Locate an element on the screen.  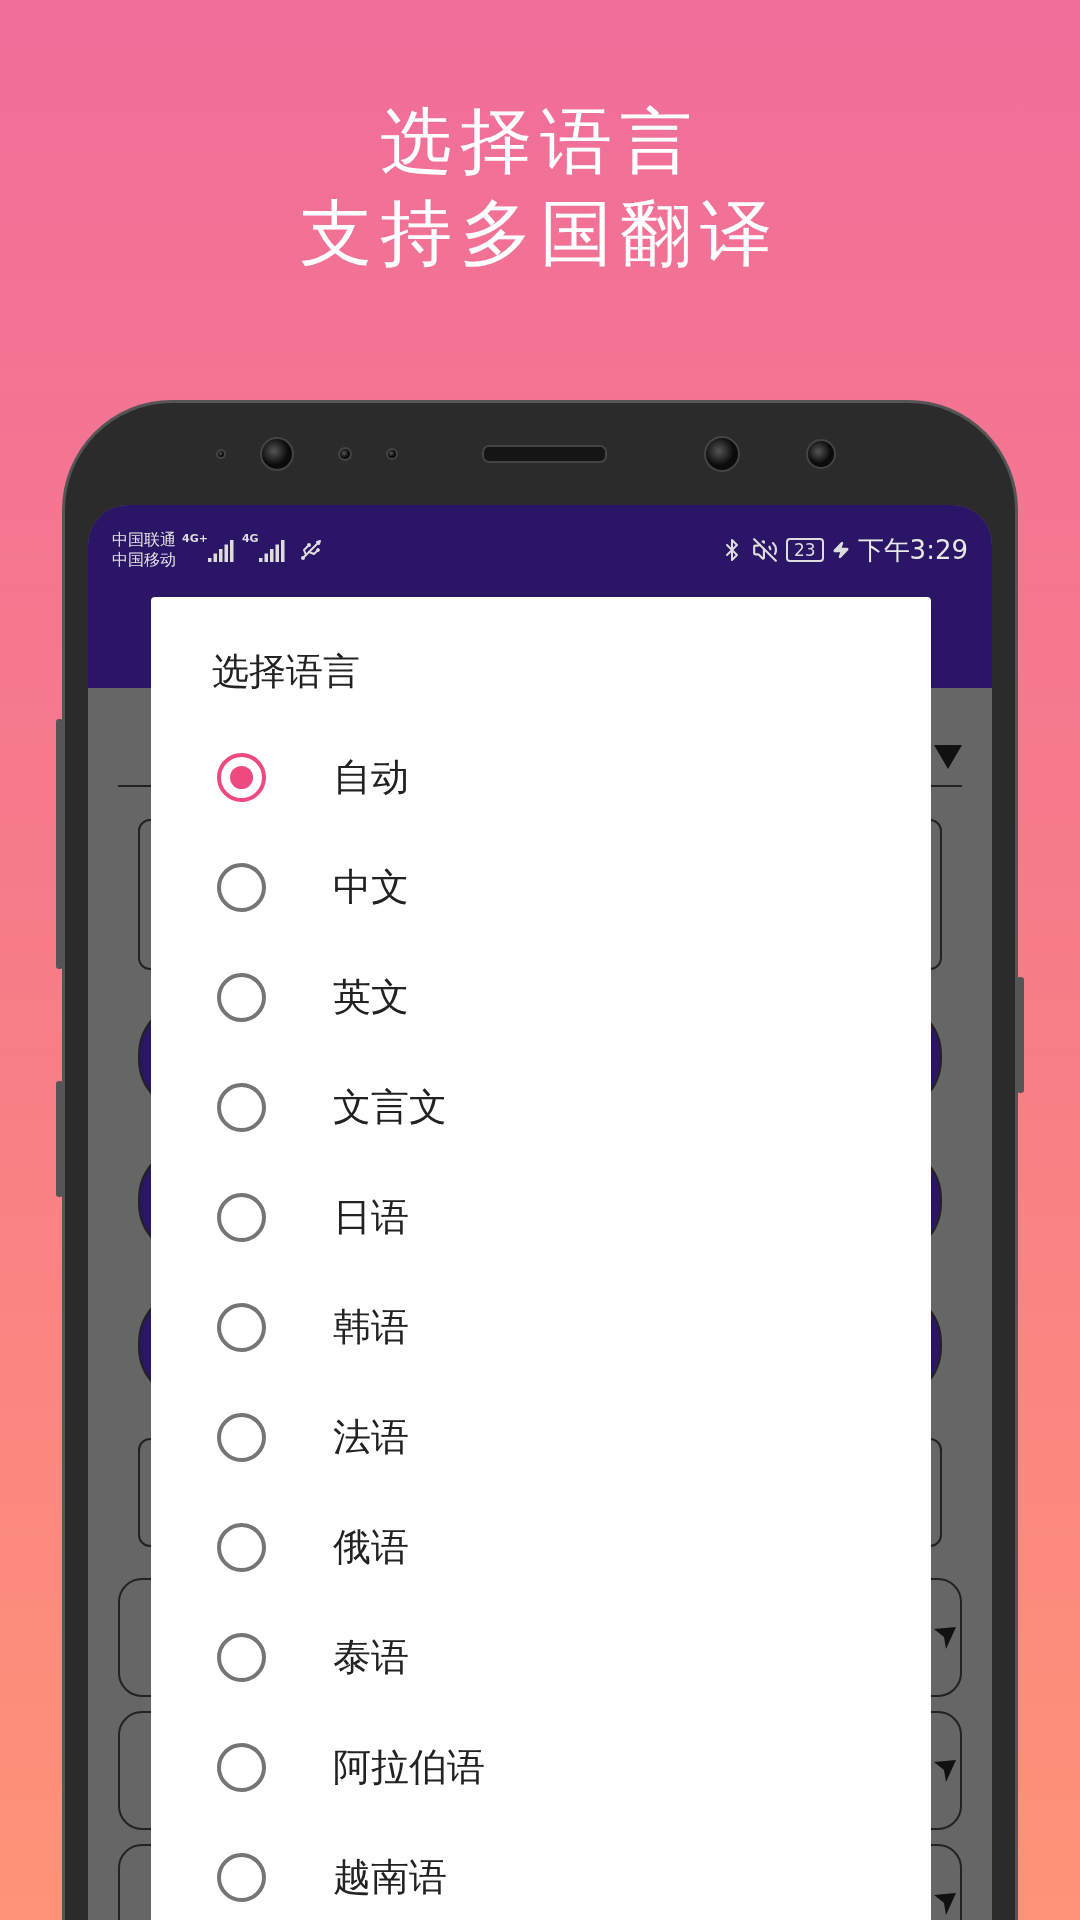
network-label: 4G is located at coordinates (250, 538).